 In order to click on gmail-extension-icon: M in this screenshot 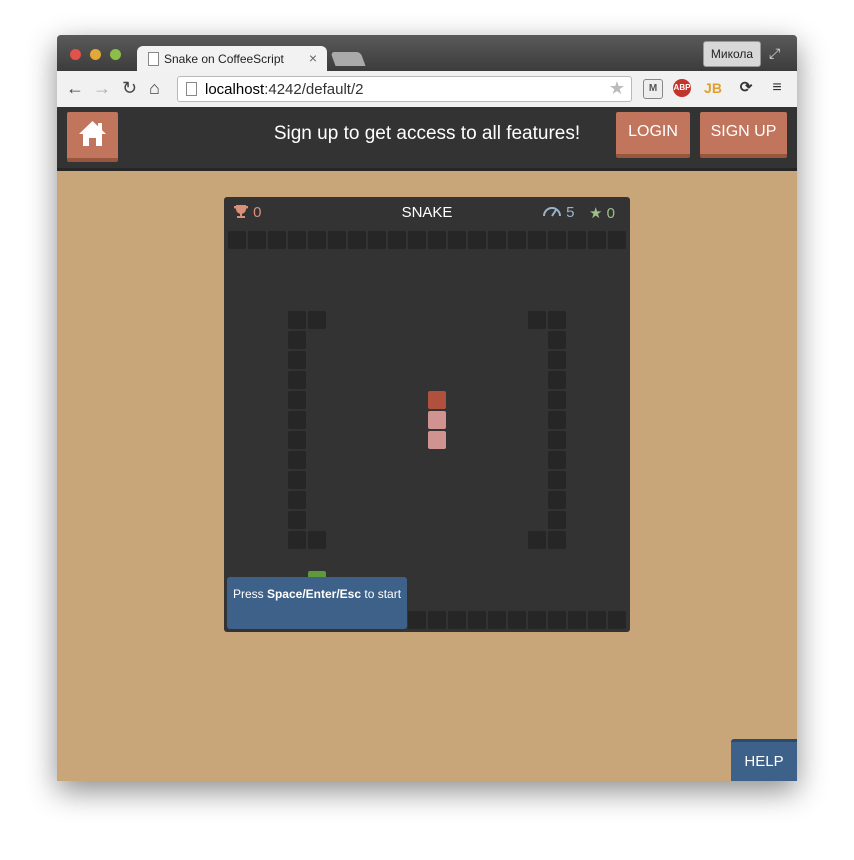, I will do `click(653, 89)`.